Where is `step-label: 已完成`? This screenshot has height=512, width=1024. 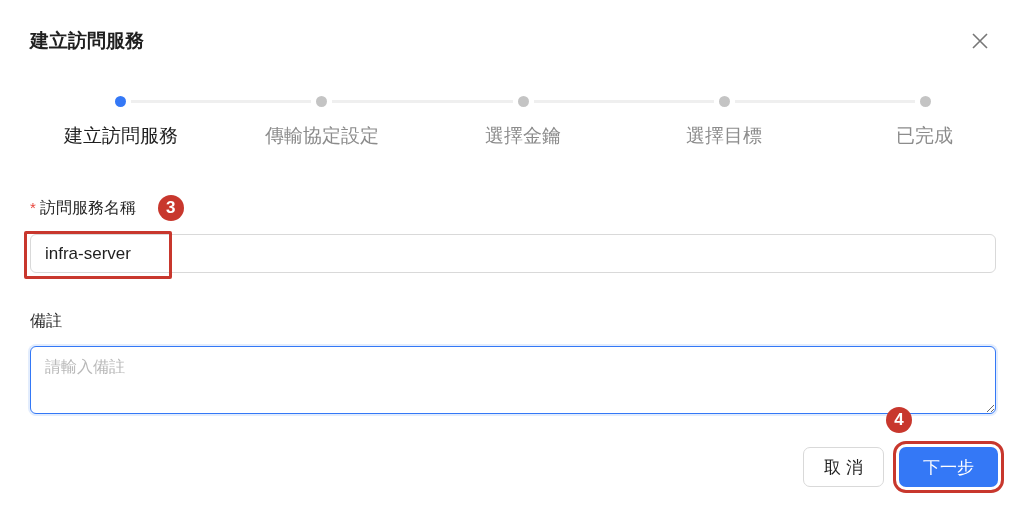 step-label: 已完成 is located at coordinates (924, 136).